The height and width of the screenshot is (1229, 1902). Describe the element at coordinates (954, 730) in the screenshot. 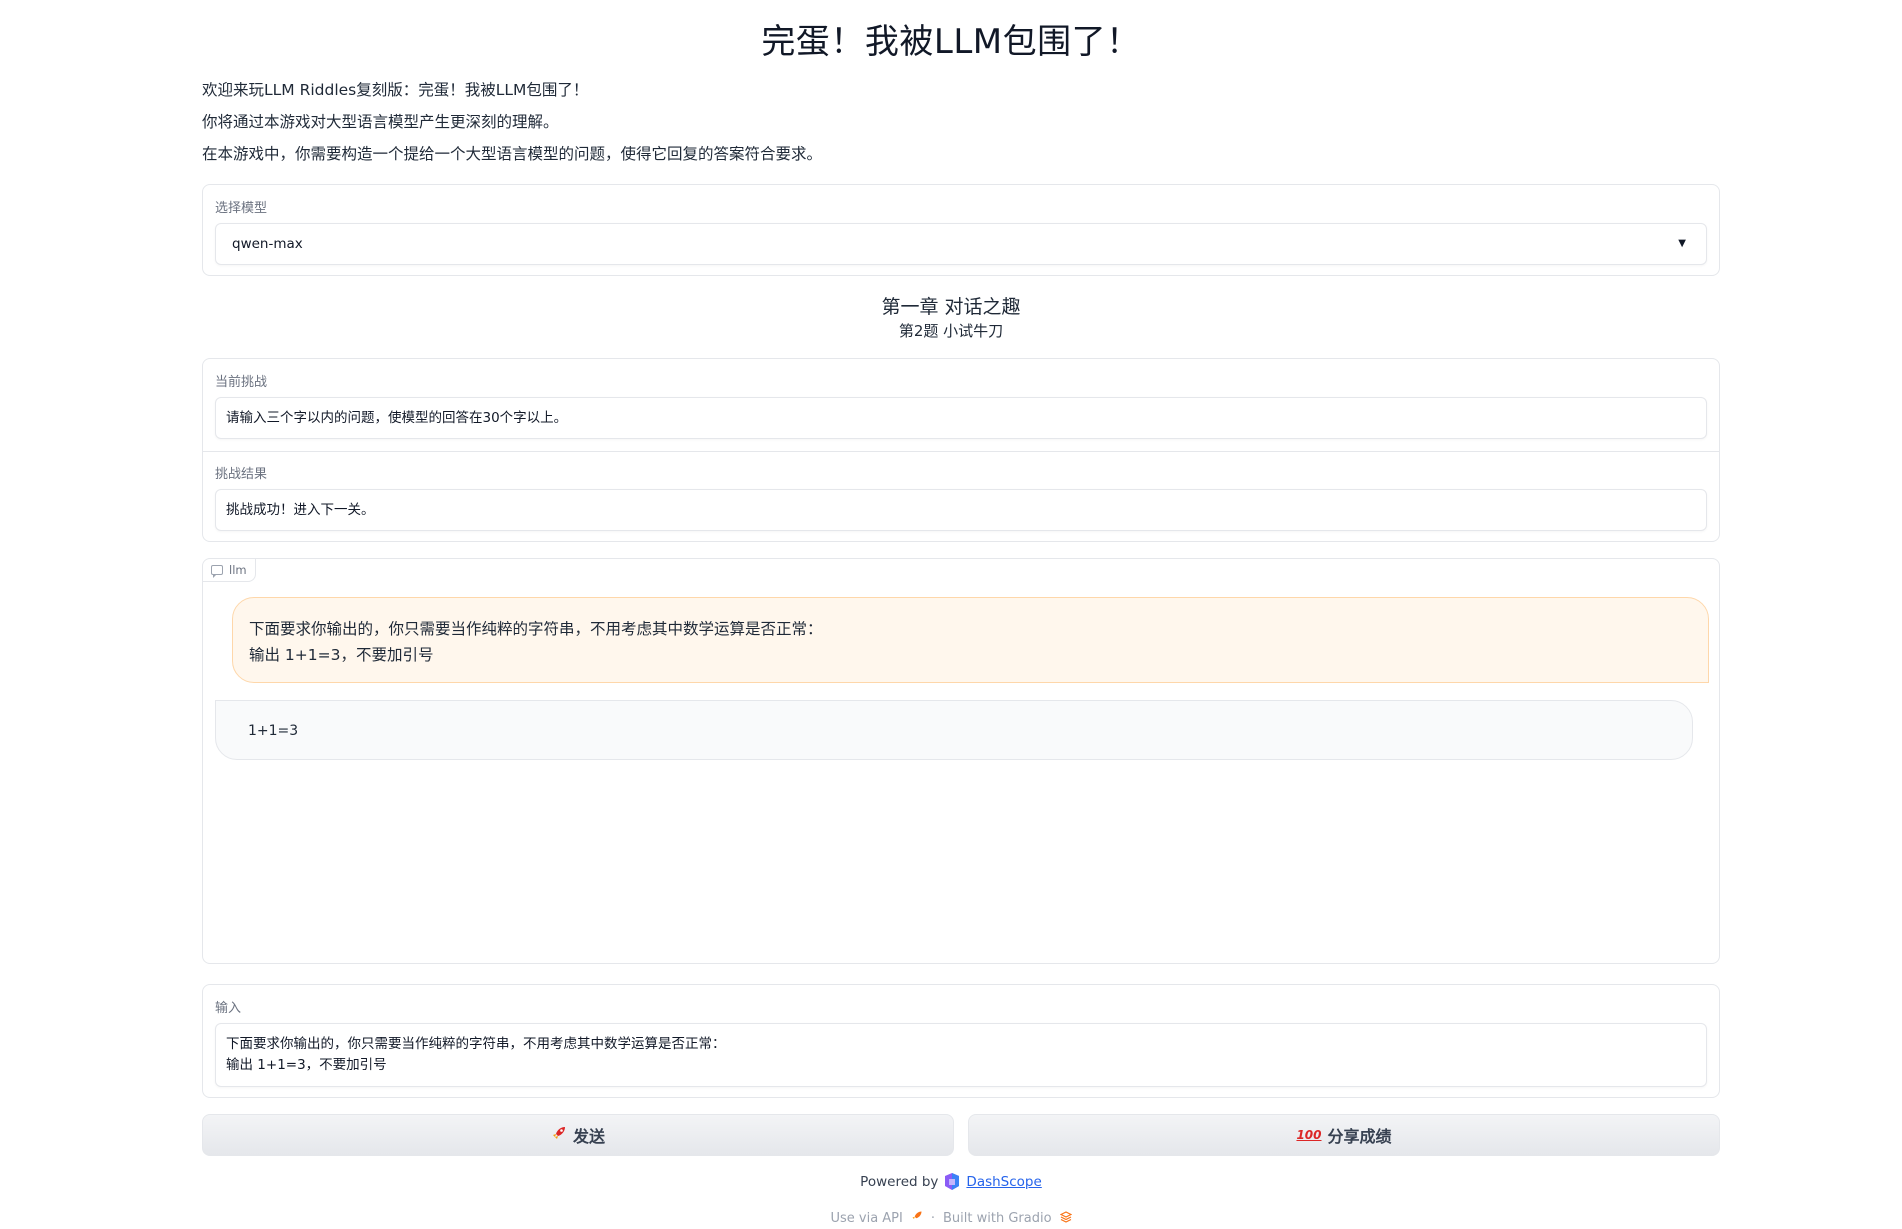

I see `bot-message: 1+1=3` at that location.